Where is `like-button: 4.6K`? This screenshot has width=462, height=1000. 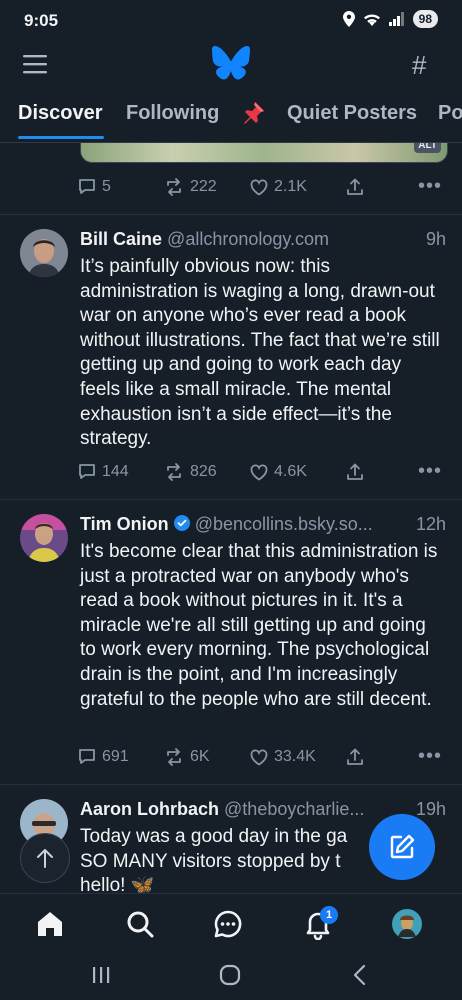 like-button: 4.6K is located at coordinates (278, 472).